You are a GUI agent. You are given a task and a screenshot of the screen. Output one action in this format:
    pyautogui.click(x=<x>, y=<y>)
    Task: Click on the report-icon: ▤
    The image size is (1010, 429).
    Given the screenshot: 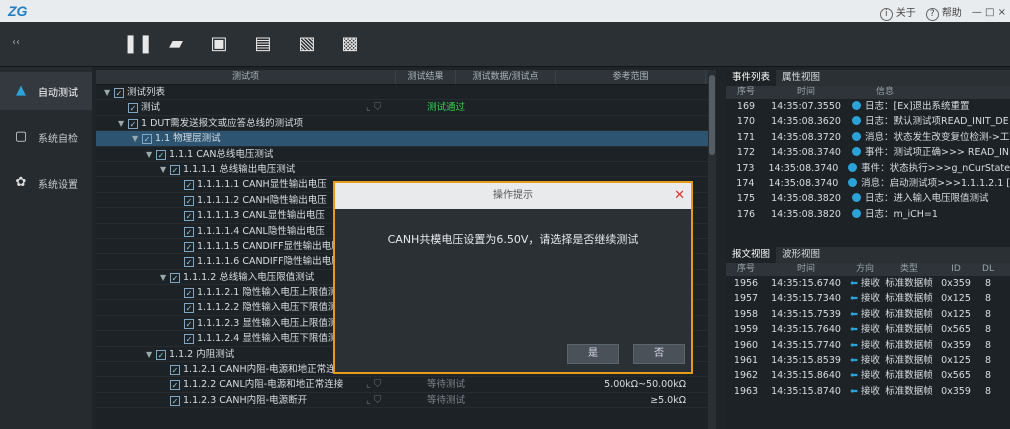 What is the action you would take?
    pyautogui.click(x=263, y=44)
    